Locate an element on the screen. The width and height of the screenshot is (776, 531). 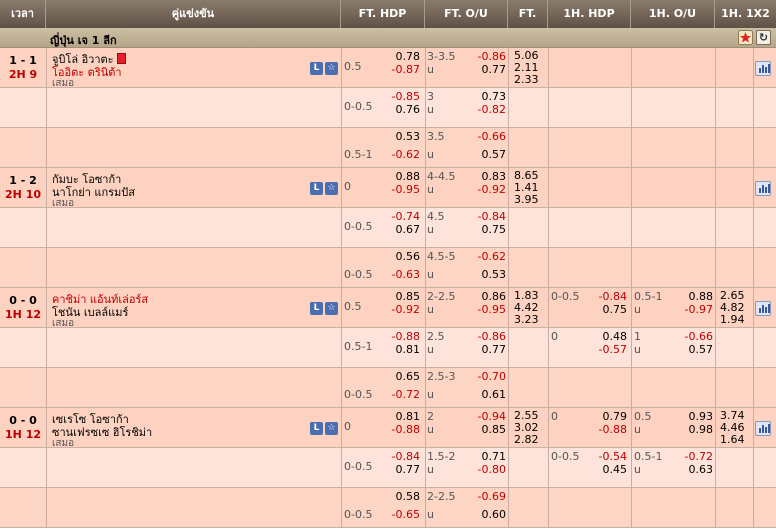
ft-hdp-away-odds: -0.65 is located at coordinates (400, 514).